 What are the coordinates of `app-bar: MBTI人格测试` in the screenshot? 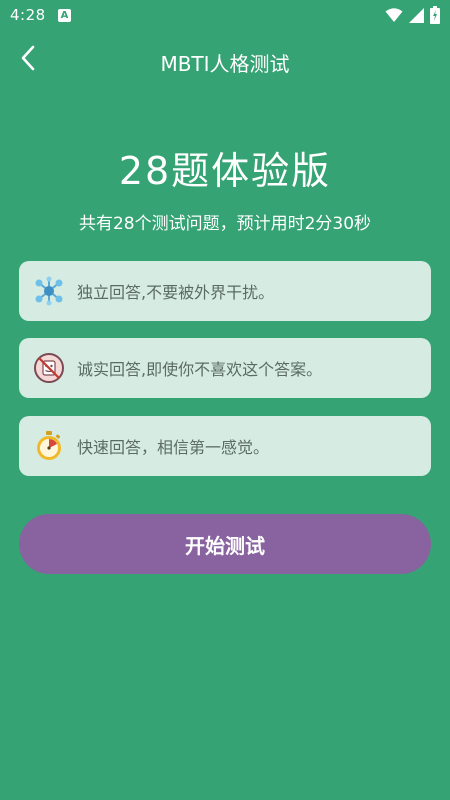 It's located at (225, 61).